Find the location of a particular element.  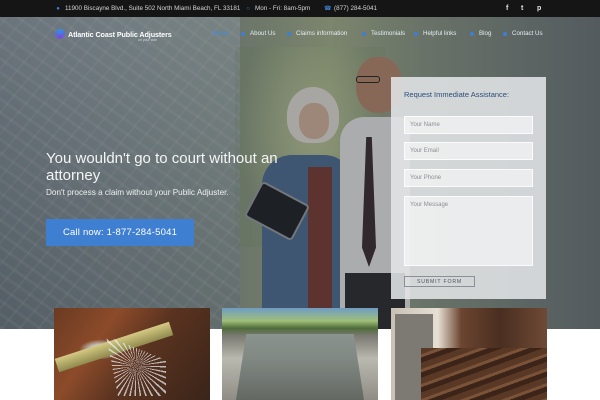

phone-field: Your Phone is located at coordinates (468, 178).